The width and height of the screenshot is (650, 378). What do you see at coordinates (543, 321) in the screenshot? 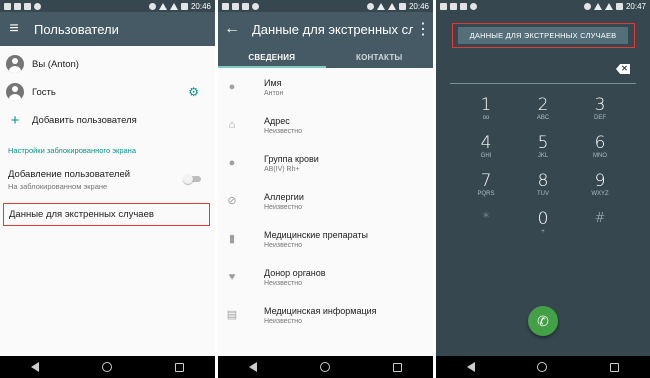
I see `call-button: ✆` at bounding box center [543, 321].